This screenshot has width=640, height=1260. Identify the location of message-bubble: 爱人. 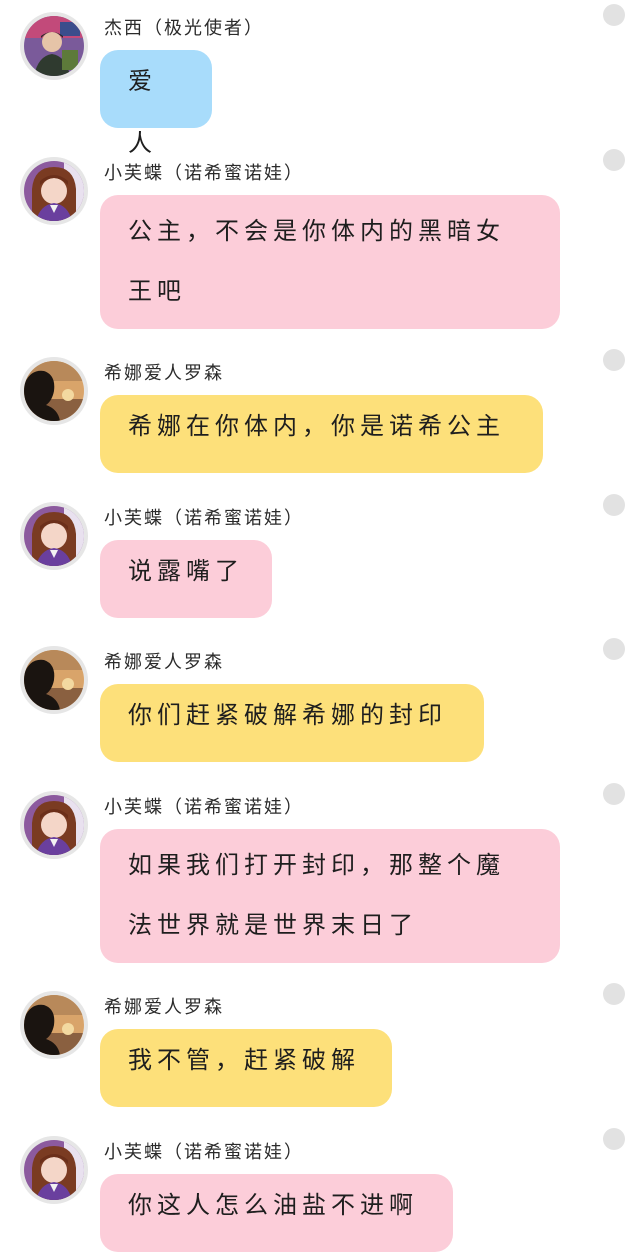
(156, 103).